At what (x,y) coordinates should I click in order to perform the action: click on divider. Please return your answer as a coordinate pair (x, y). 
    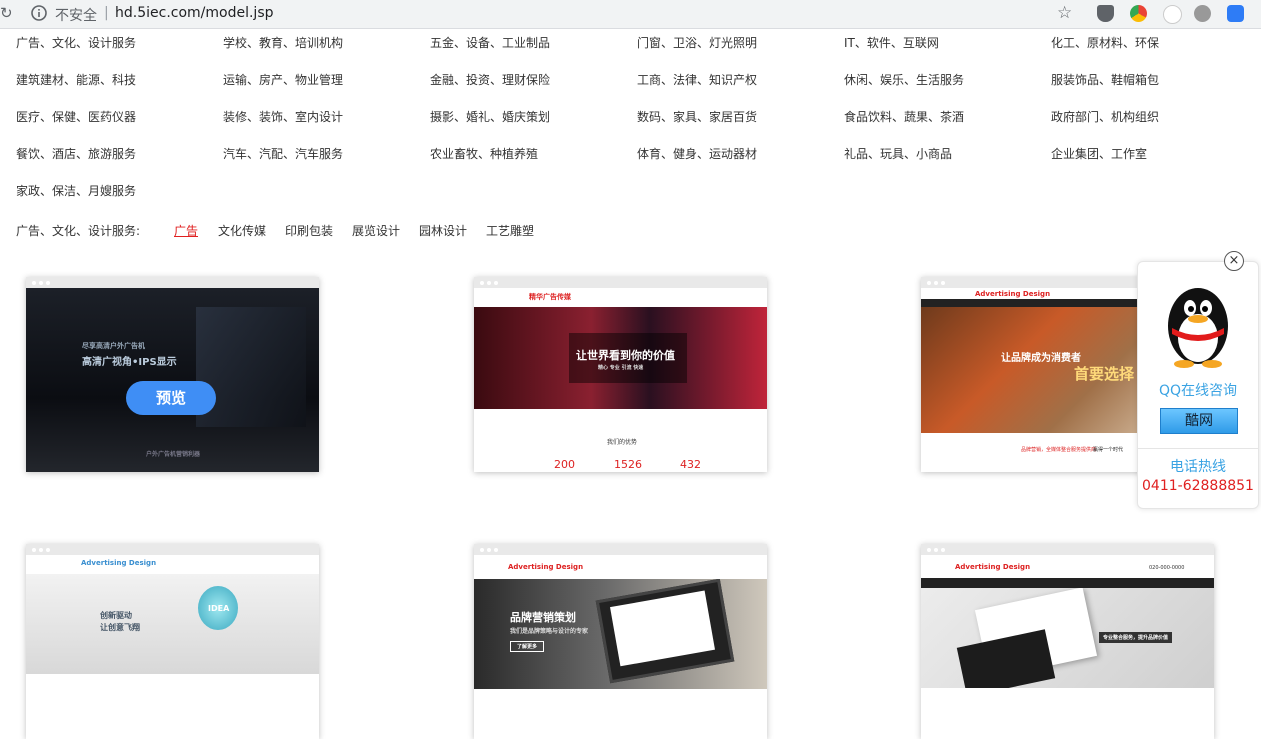
    Looking at the image, I should click on (1198, 448).